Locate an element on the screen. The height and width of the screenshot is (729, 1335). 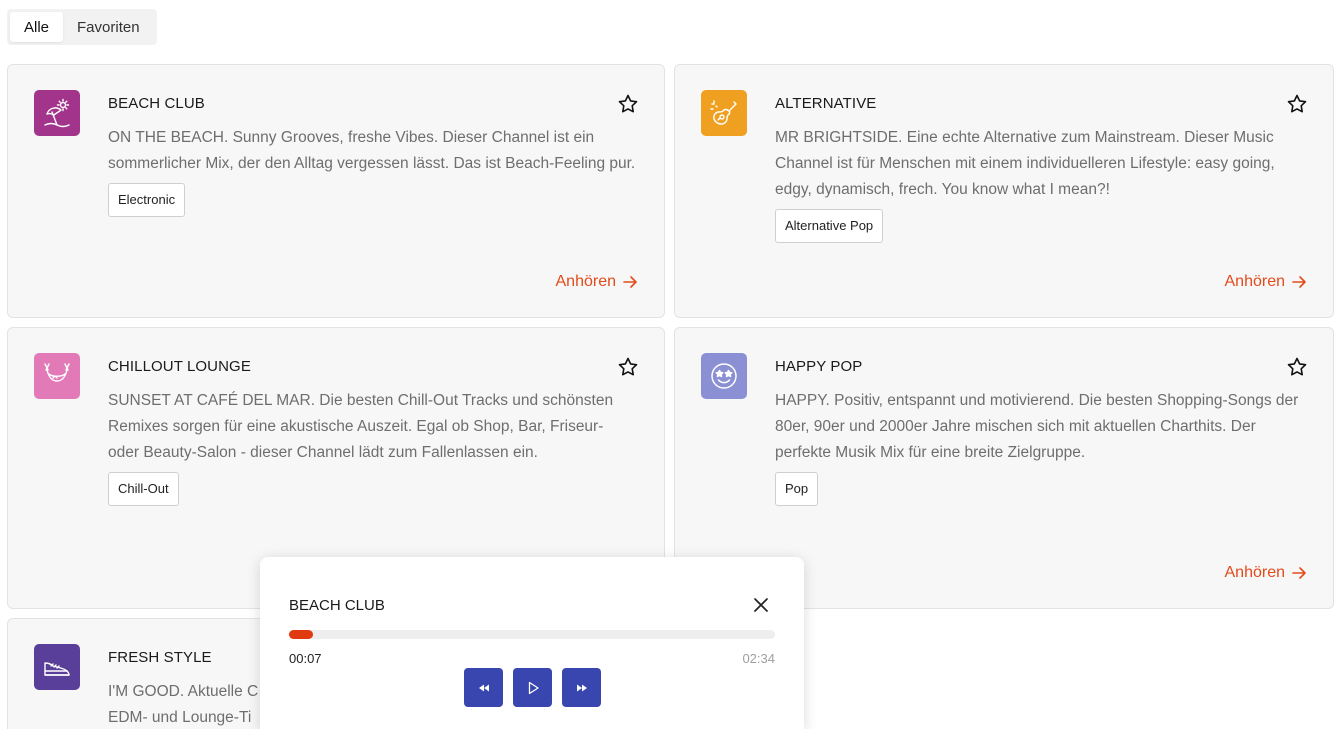
channel-title: ALTERNATIVE is located at coordinates (826, 103).